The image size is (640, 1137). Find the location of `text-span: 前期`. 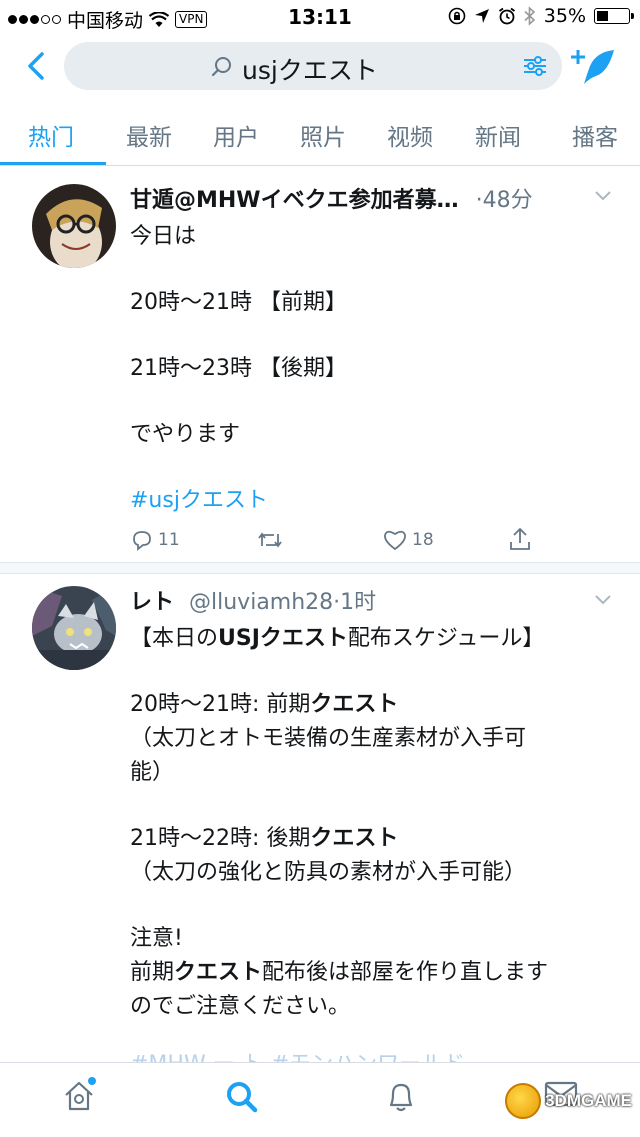

text-span: 前期 is located at coordinates (152, 972).